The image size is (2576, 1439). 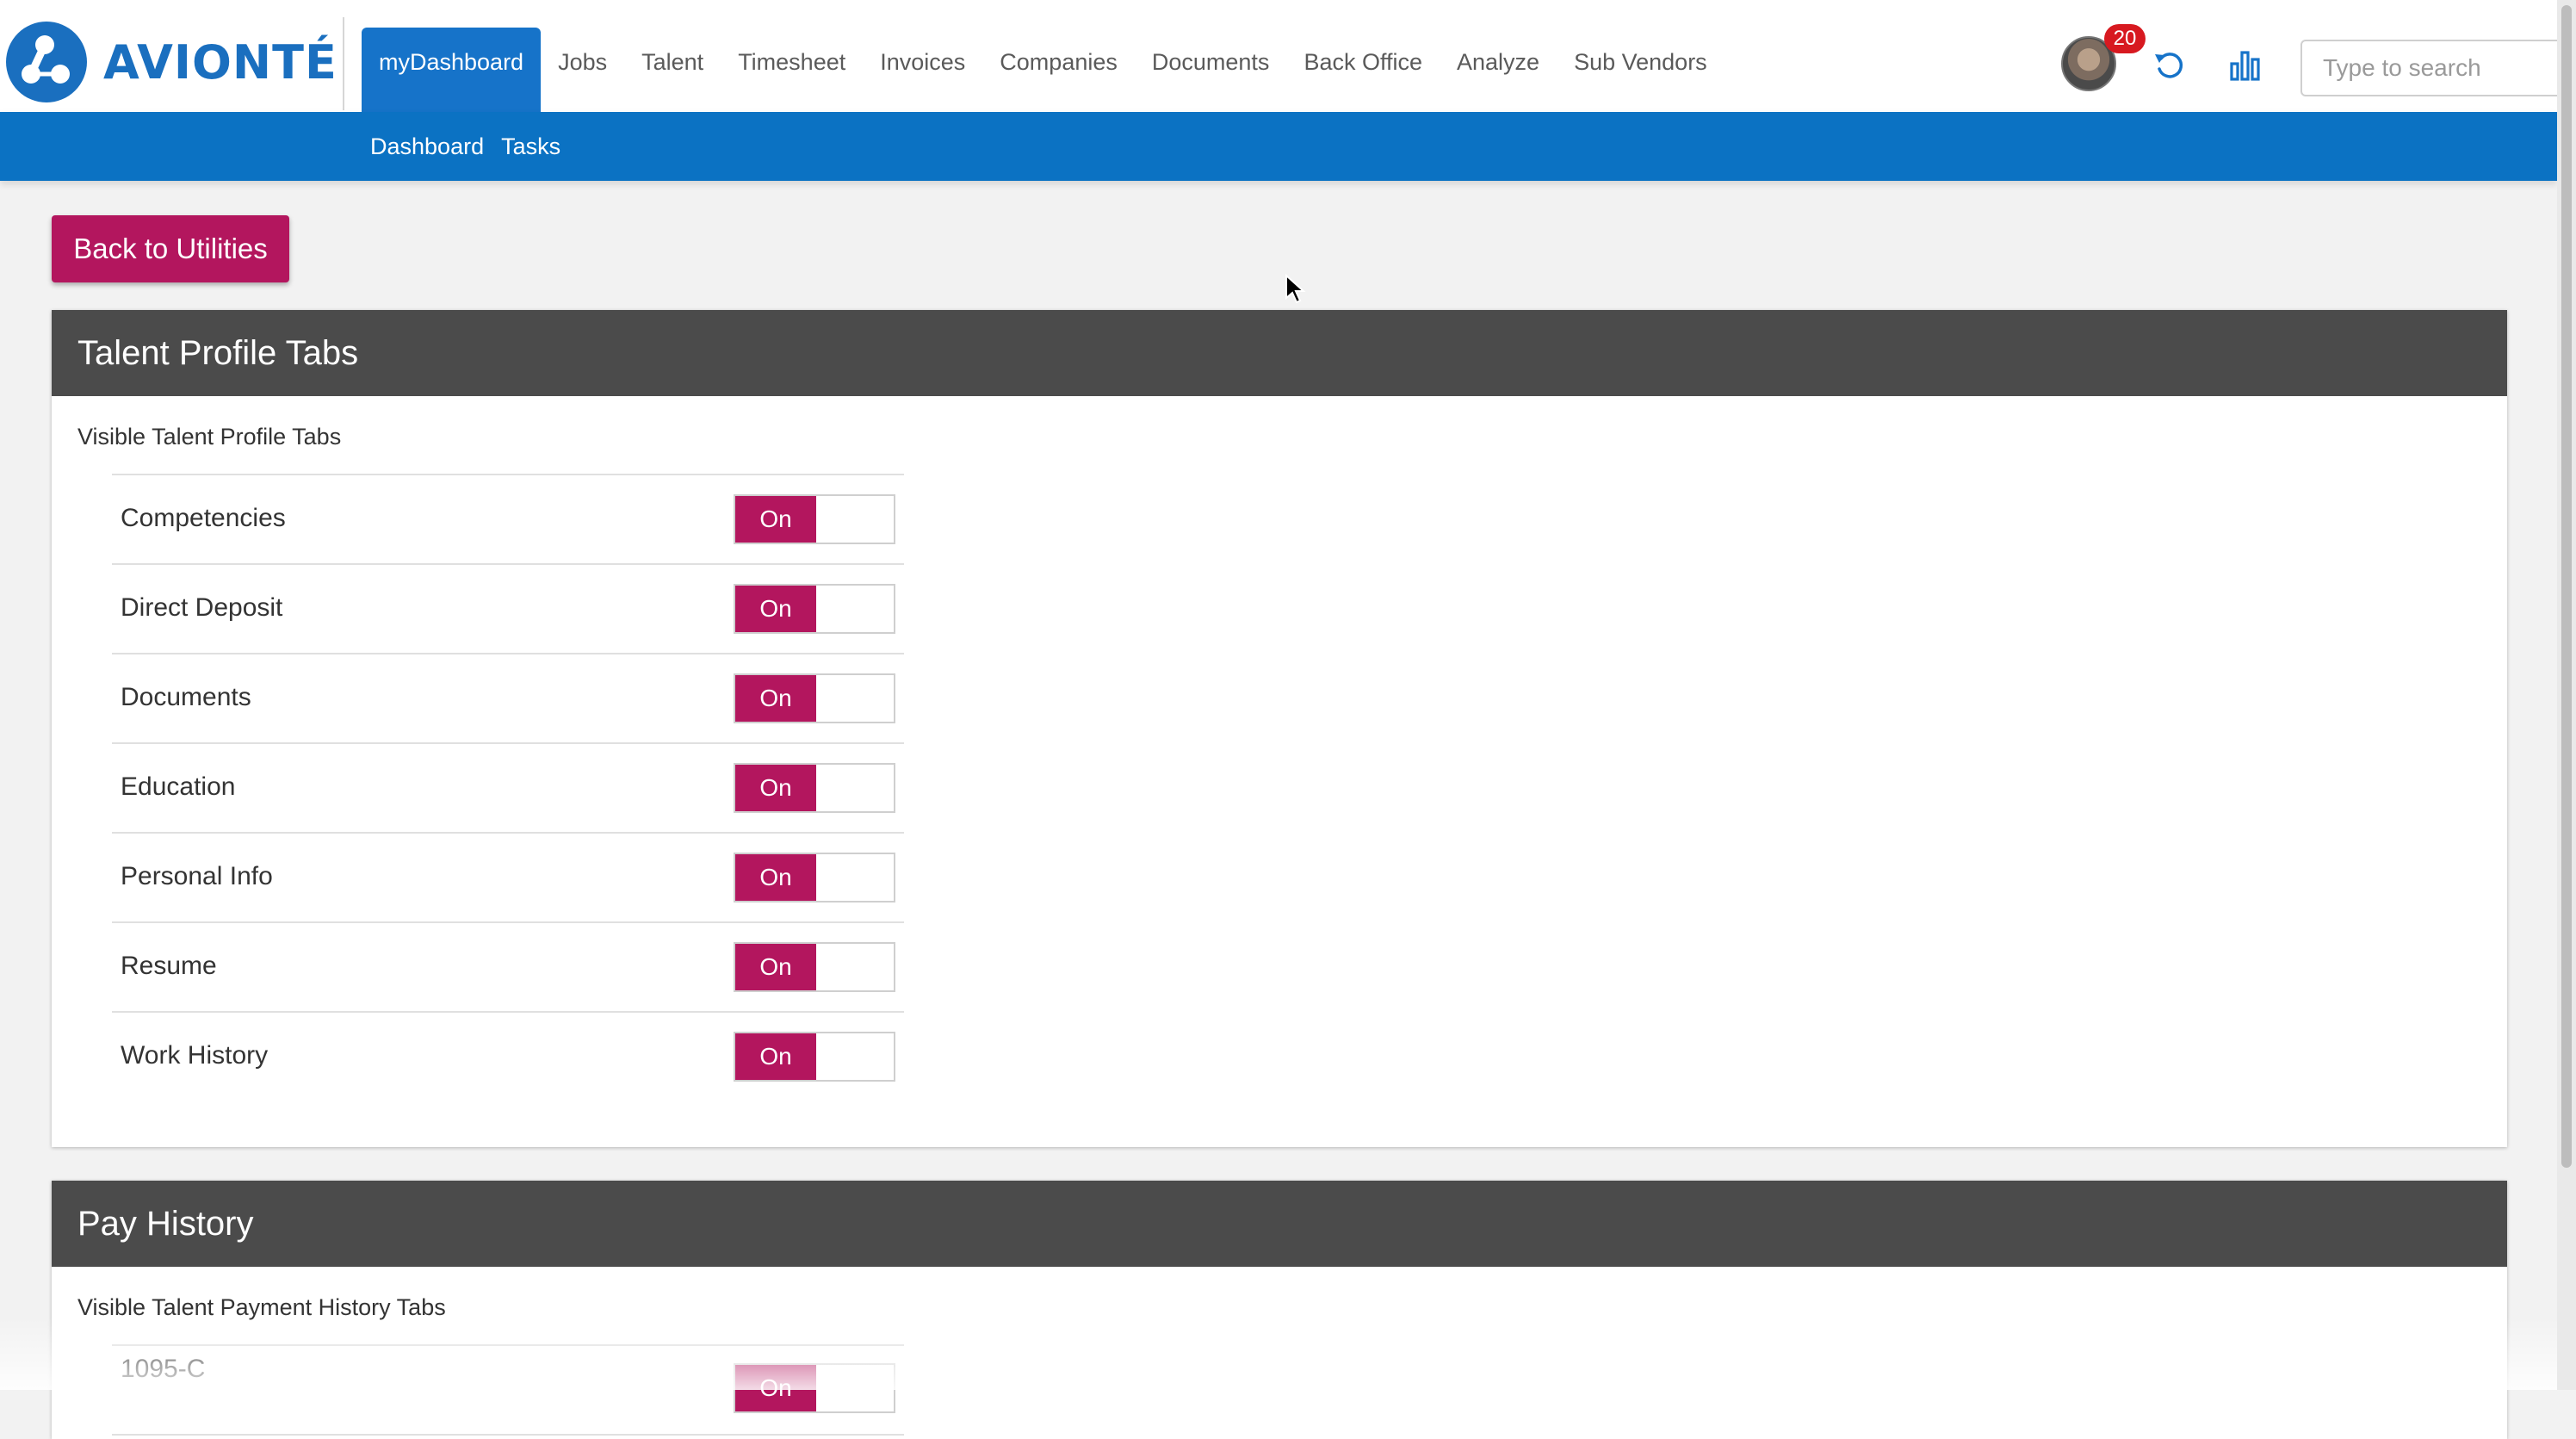 I want to click on sub-nav: Dashboard Tasks, so click(x=465, y=146).